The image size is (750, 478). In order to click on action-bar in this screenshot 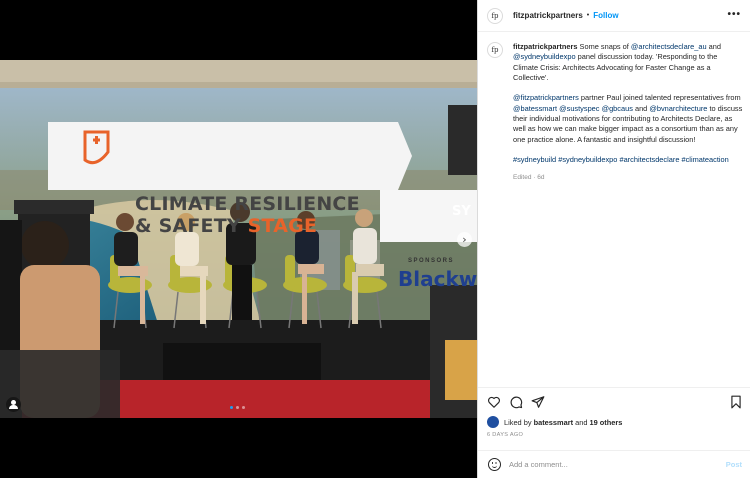, I will do `click(614, 401)`.